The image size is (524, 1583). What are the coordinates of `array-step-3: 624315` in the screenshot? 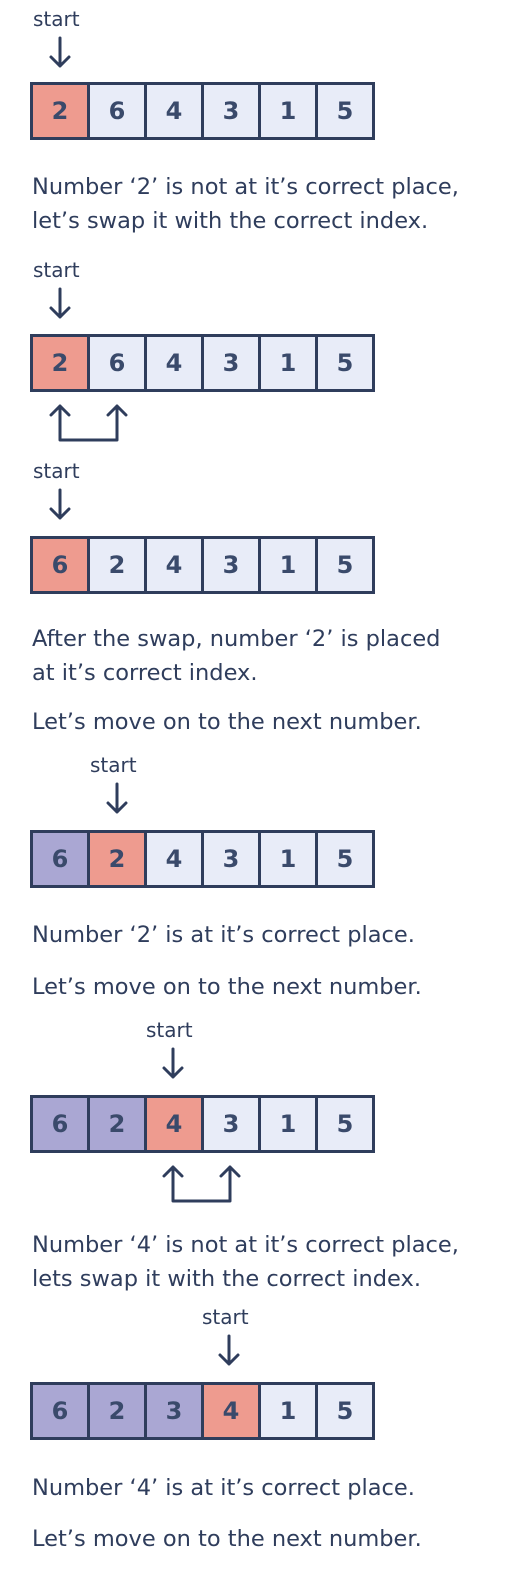 It's located at (202, 565).